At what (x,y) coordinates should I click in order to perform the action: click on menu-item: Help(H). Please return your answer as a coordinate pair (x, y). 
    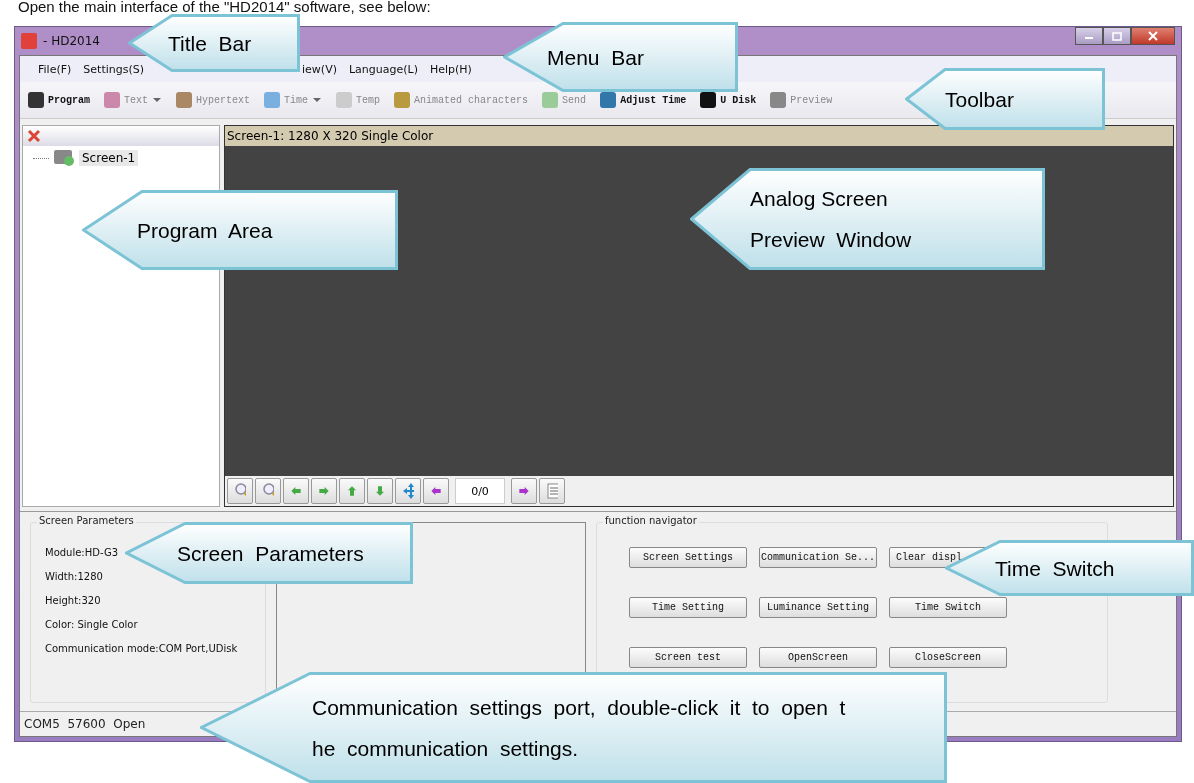
    Looking at the image, I should click on (450, 69).